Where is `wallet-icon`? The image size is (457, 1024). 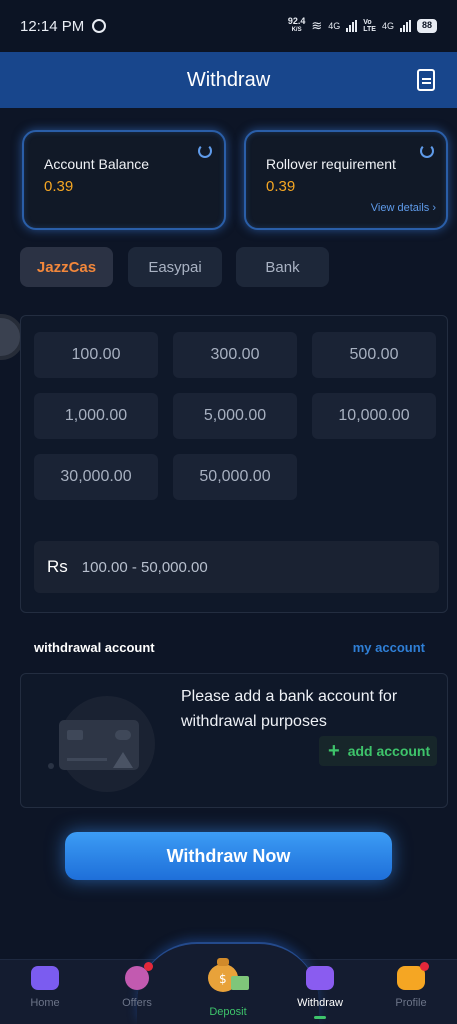 wallet-icon is located at coordinates (320, 978).